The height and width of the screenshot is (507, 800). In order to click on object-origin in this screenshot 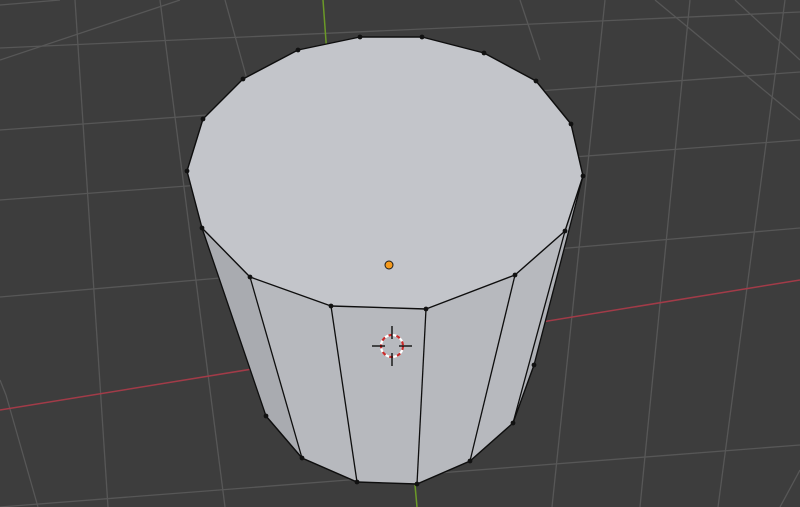, I will do `click(389, 265)`.